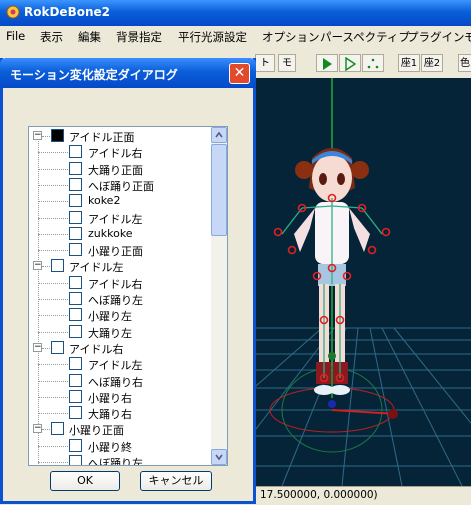  Describe the element at coordinates (102, 137) in the screenshot. I see `tree-node-label: アイドル正面` at that location.